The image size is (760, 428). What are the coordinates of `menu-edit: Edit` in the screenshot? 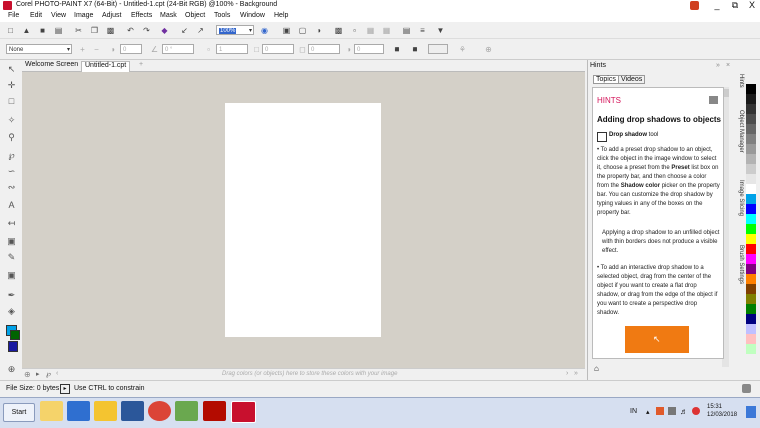 It's located at (36, 15).